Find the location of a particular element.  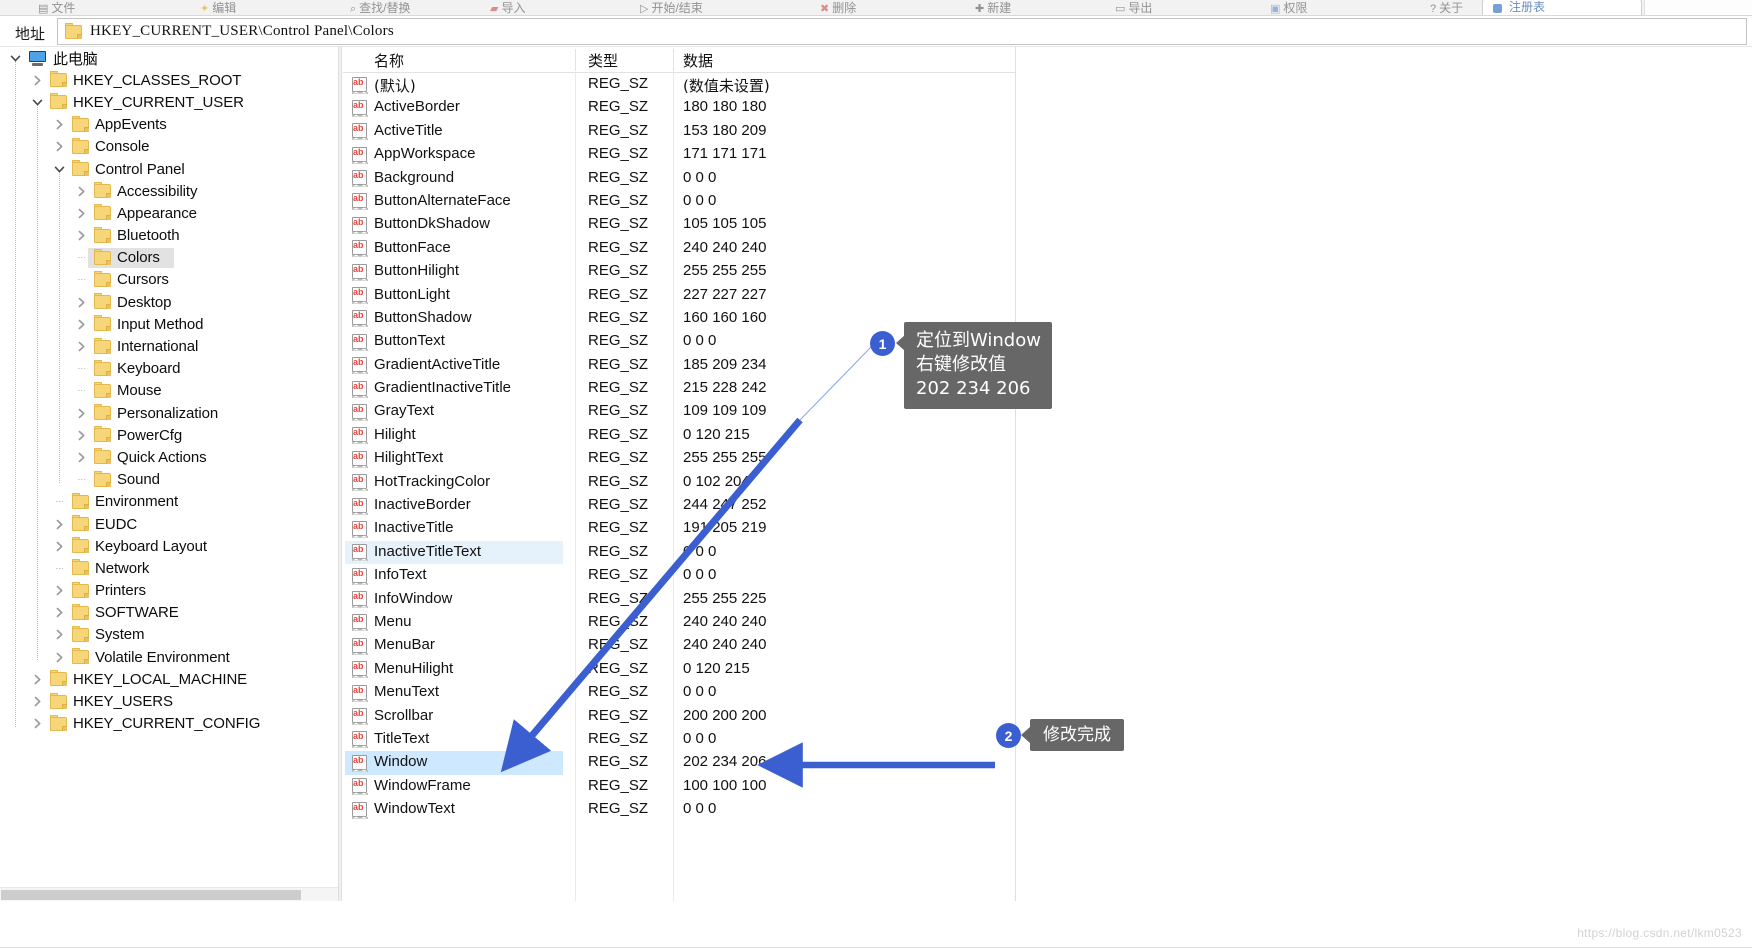

tree-item-appearance: Appearance is located at coordinates (169, 213).